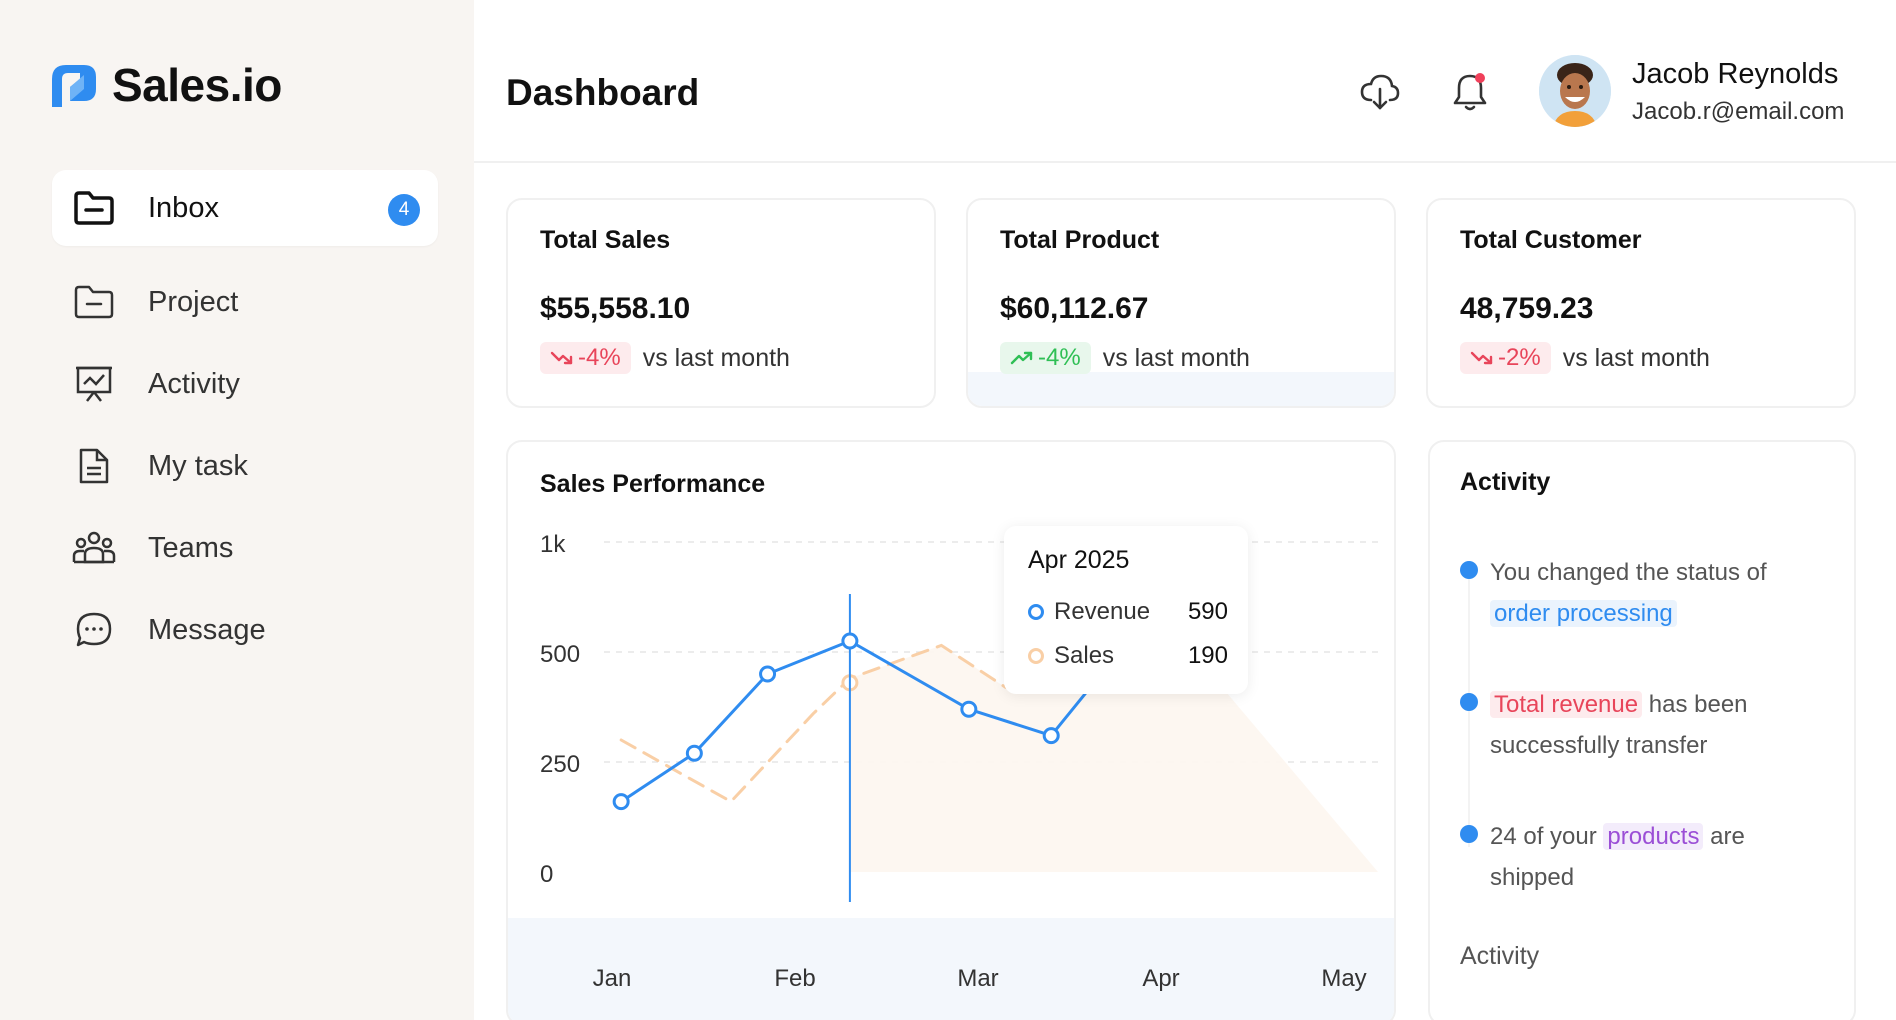 The image size is (1896, 1020). What do you see at coordinates (198, 465) in the screenshot?
I see `sidebar-item-label: My task` at bounding box center [198, 465].